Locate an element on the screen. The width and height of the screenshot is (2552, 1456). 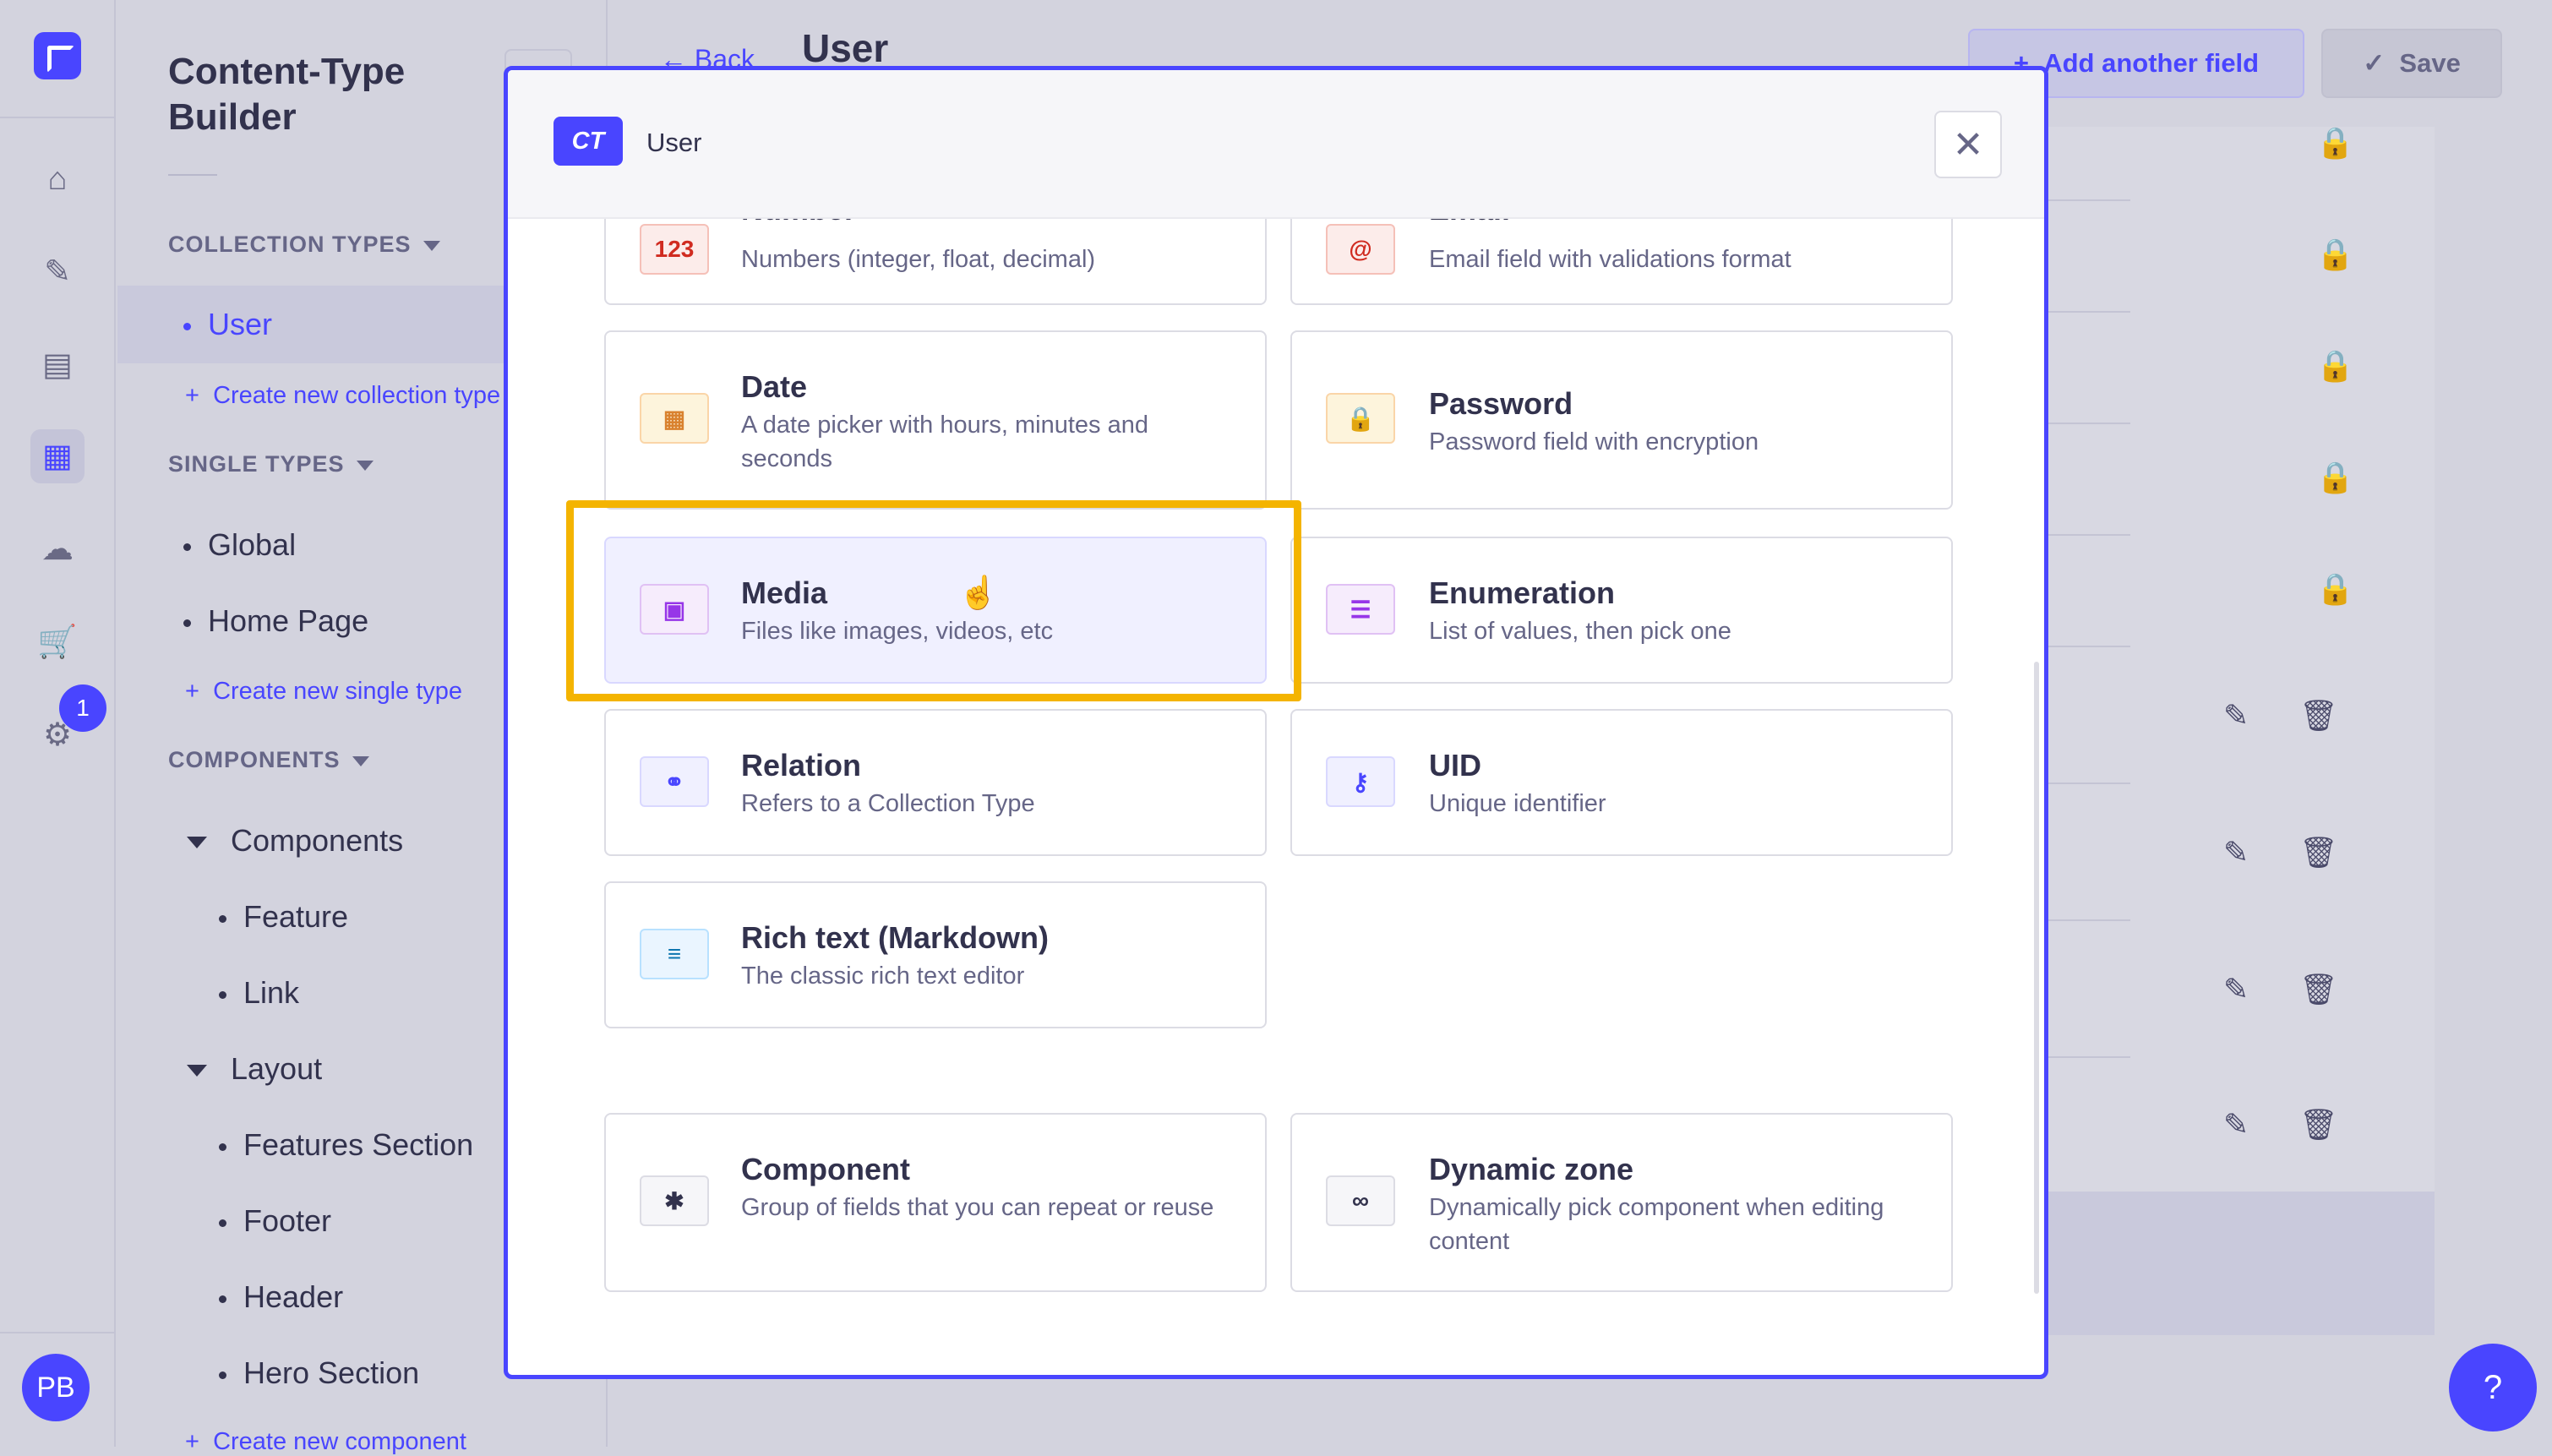
sidebar-item-label: User is located at coordinates (240, 324).